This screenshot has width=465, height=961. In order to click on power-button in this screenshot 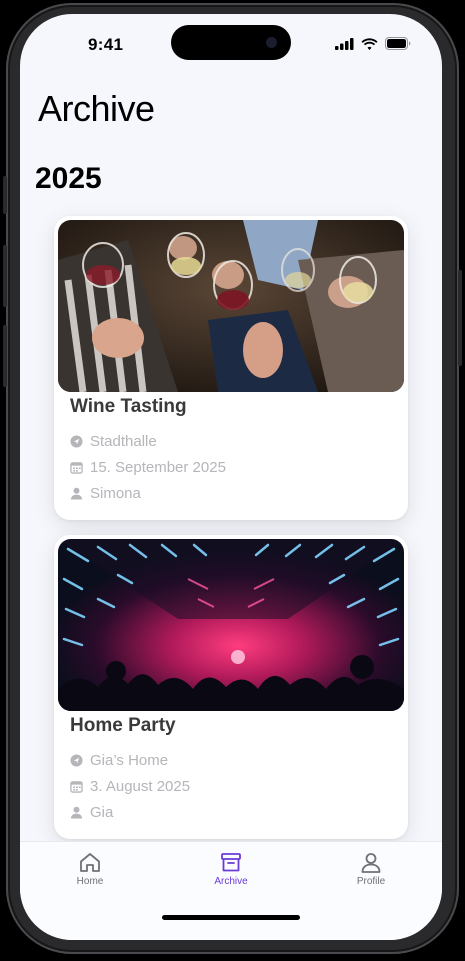, I will do `click(460, 318)`.